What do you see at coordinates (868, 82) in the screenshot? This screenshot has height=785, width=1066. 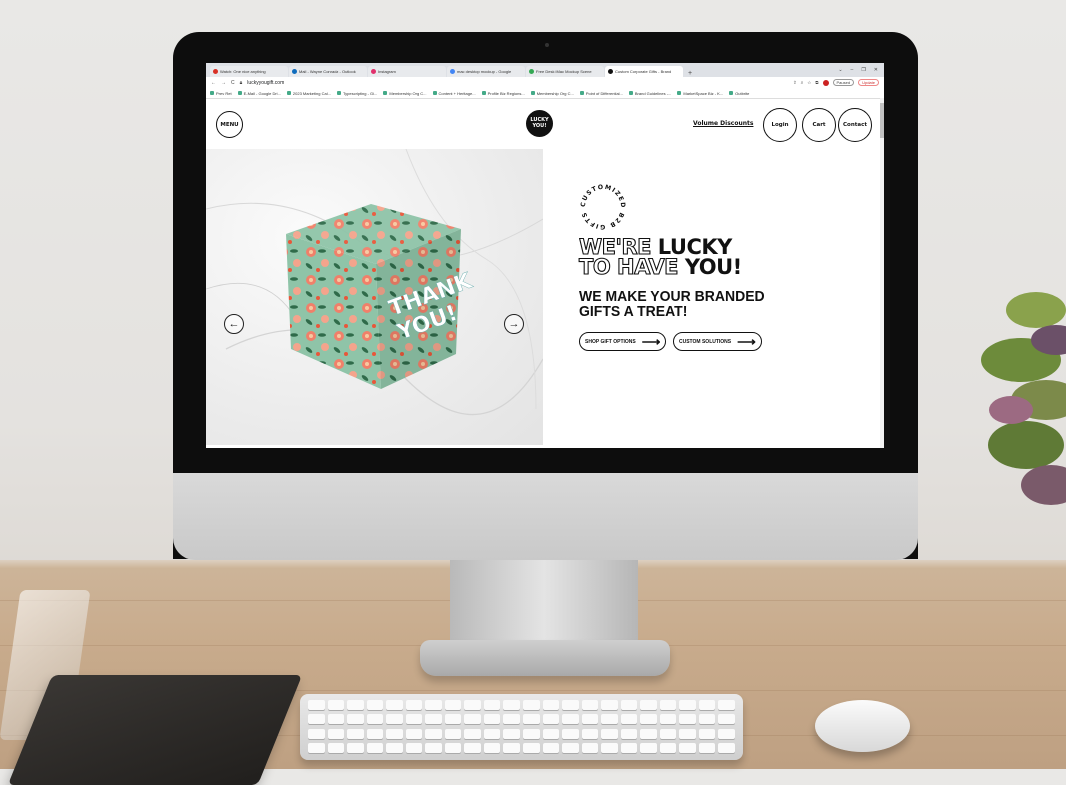 I see `update-button: Update` at bounding box center [868, 82].